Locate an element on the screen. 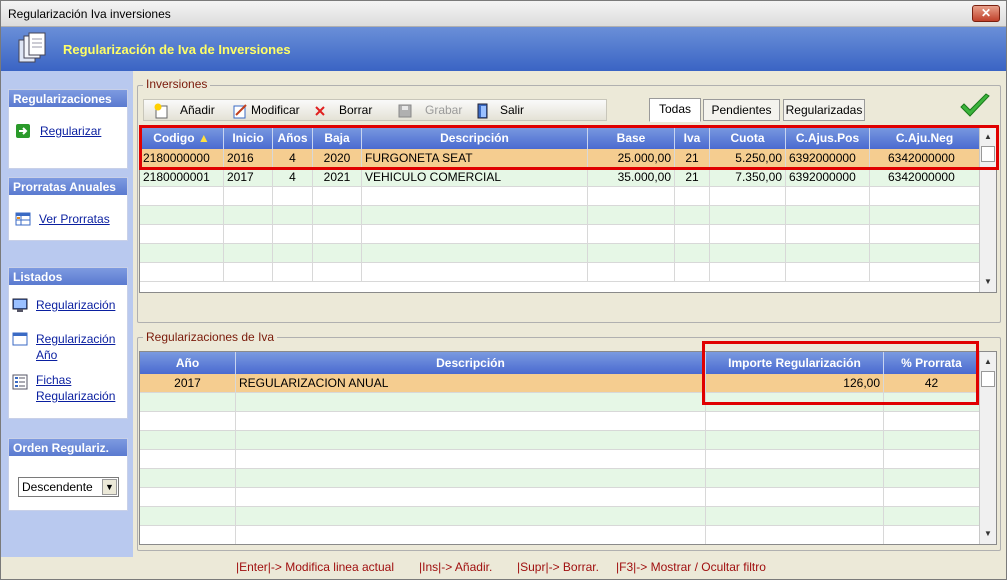  cell-cuota: 5.250,00 is located at coordinates (748, 158).